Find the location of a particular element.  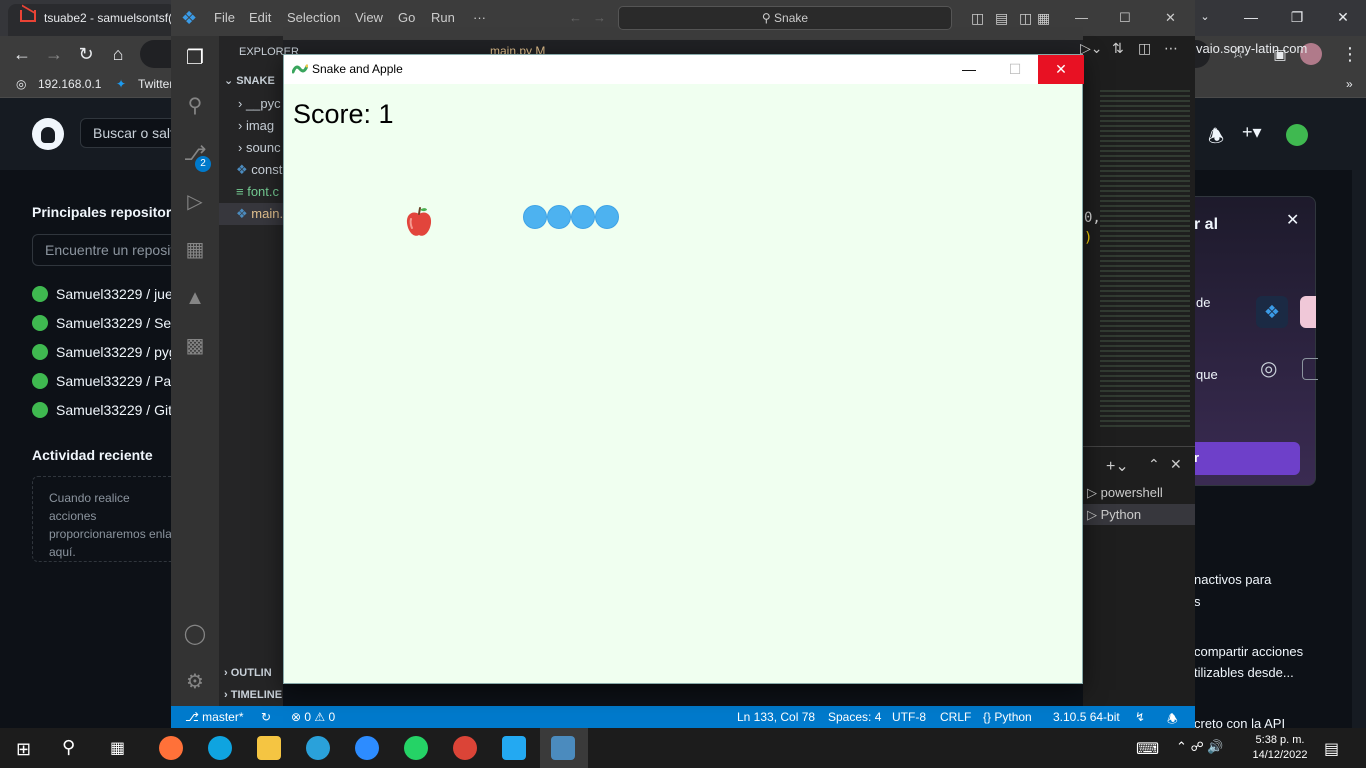

explorer-icon: ❐ is located at coordinates (195, 58).